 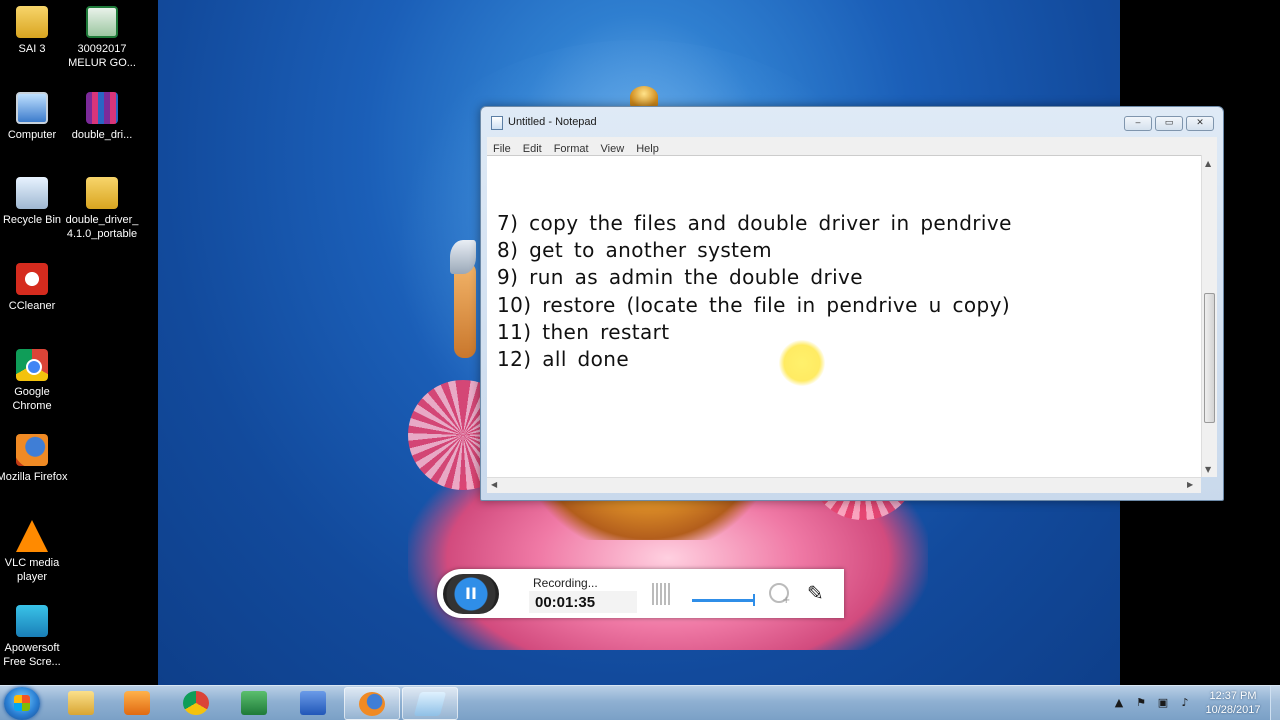 What do you see at coordinates (1233, 696) in the screenshot?
I see `clock-time: 12:37 PM` at bounding box center [1233, 696].